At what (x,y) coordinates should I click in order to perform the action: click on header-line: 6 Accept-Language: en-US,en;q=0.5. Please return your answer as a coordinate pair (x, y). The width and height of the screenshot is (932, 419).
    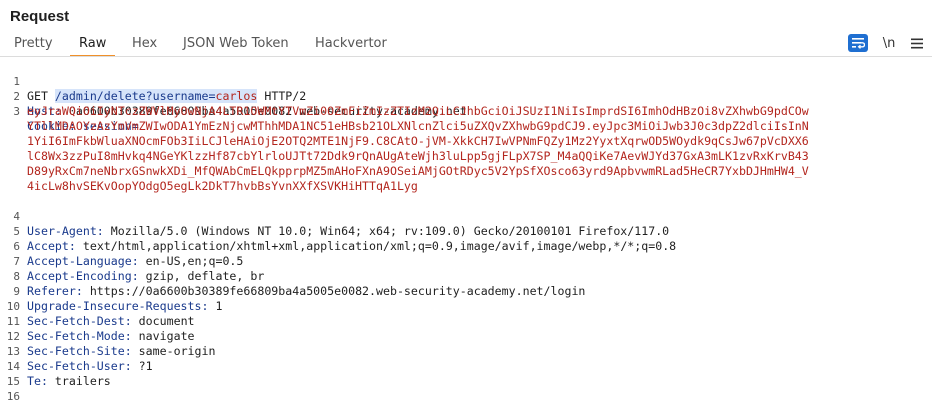
    Looking at the image, I should click on (466, 246).